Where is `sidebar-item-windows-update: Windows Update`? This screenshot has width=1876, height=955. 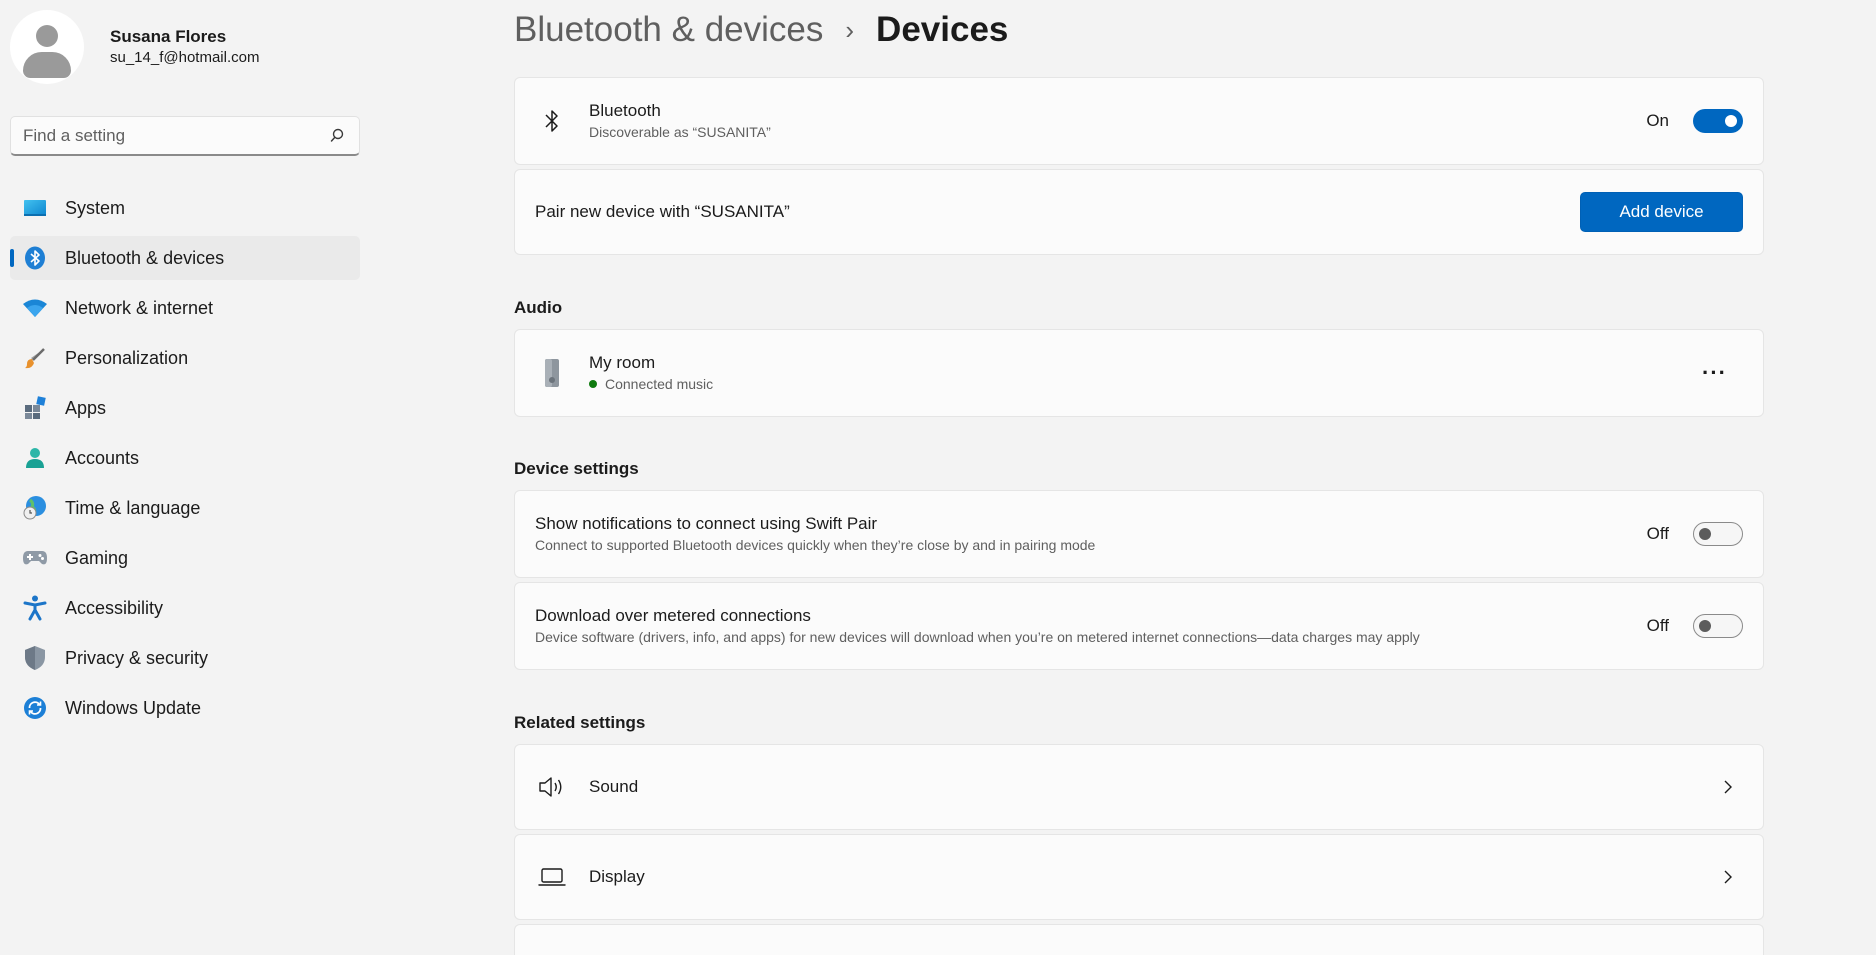
sidebar-item-windows-update: Windows Update is located at coordinates (185, 708).